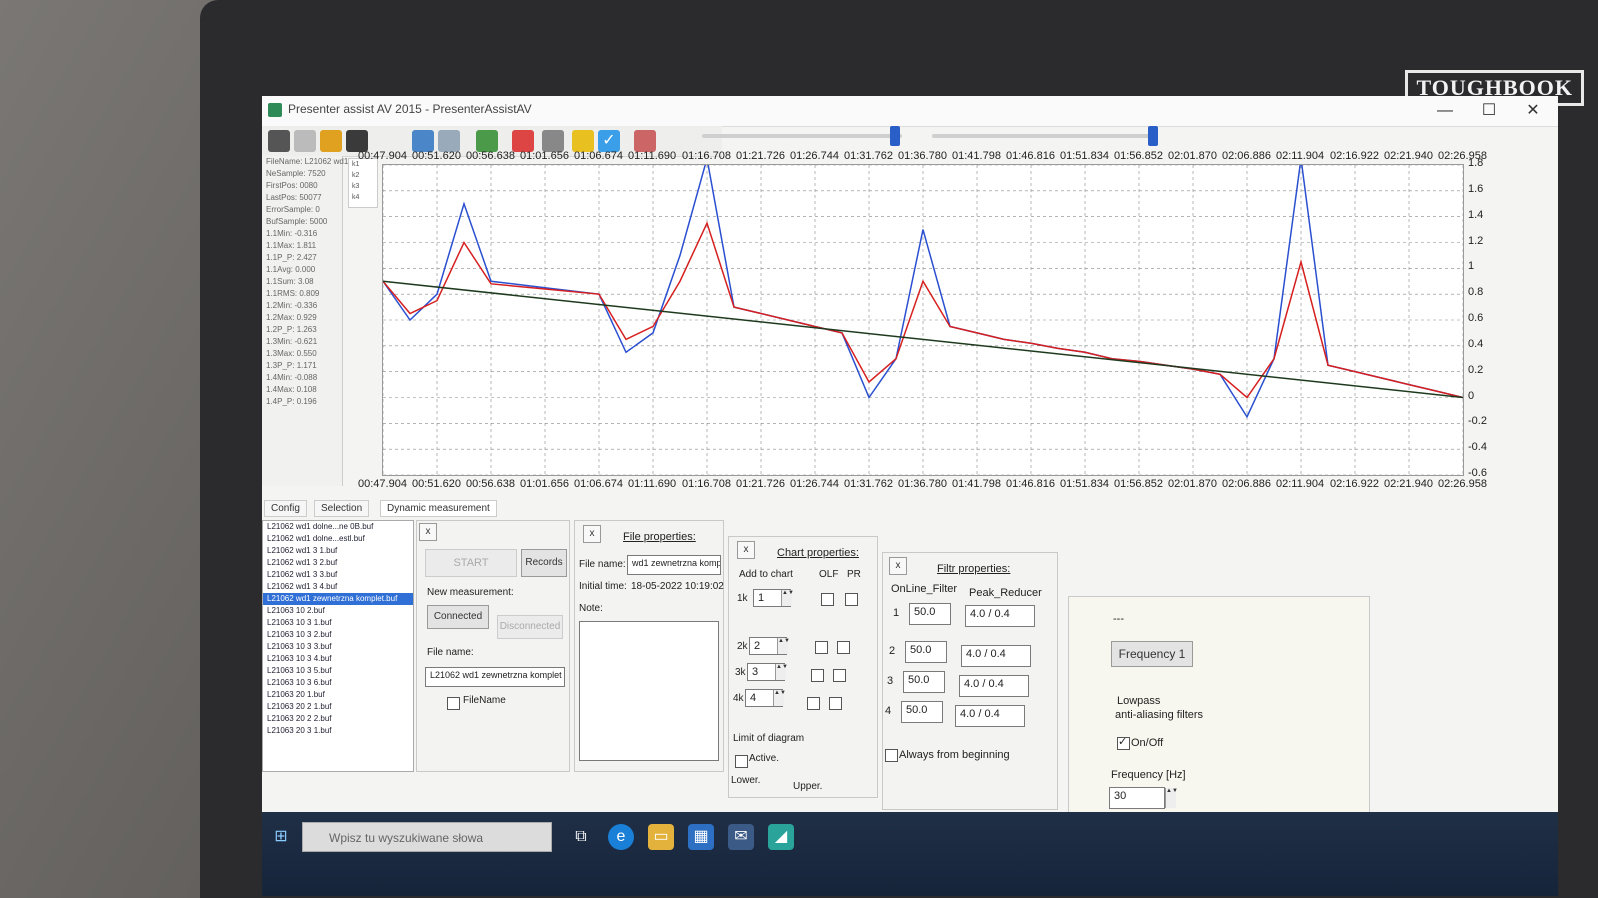 This screenshot has height=898, width=1598. I want to click on file-explorer-icon: ▭, so click(661, 837).